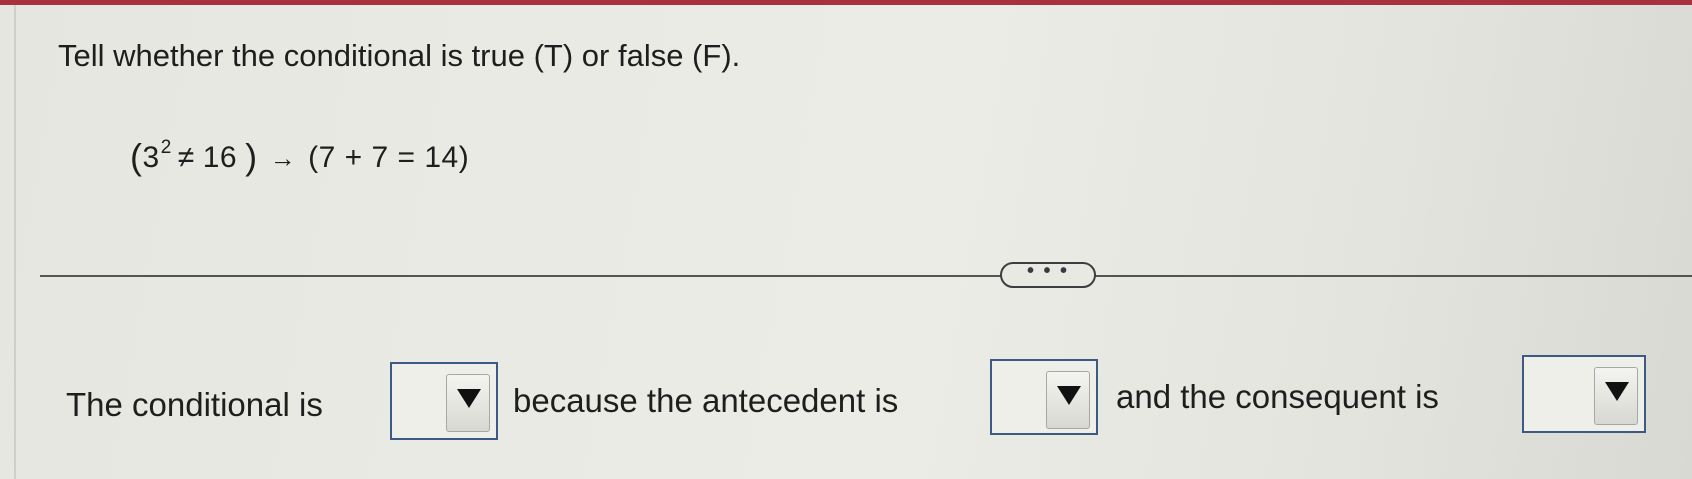 The height and width of the screenshot is (479, 1692). Describe the element at coordinates (444, 401) in the screenshot. I see `conditional-dropdown` at that location.